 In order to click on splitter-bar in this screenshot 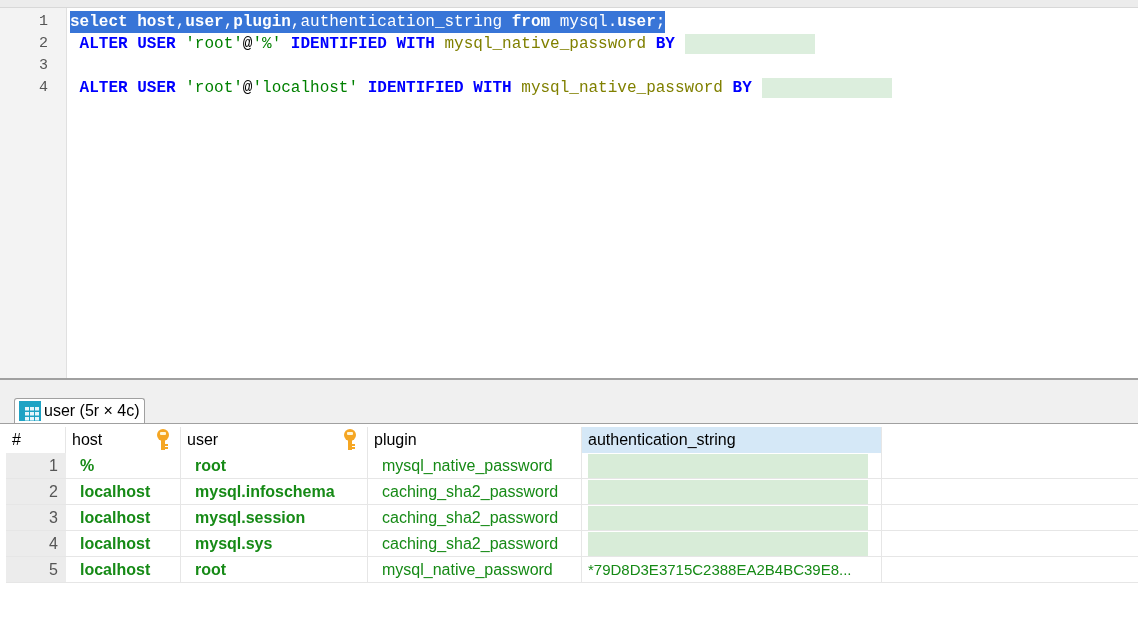, I will do `click(569, 389)`.